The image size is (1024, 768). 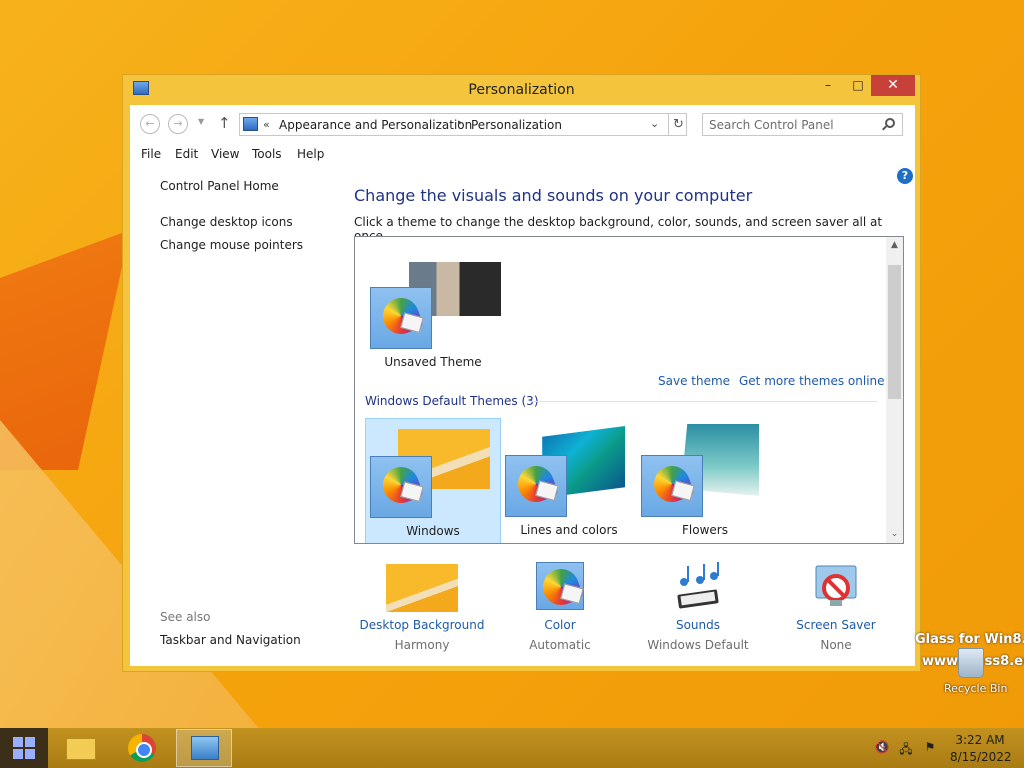 I want to click on tile-subtitle: Harmony, so click(x=422, y=645).